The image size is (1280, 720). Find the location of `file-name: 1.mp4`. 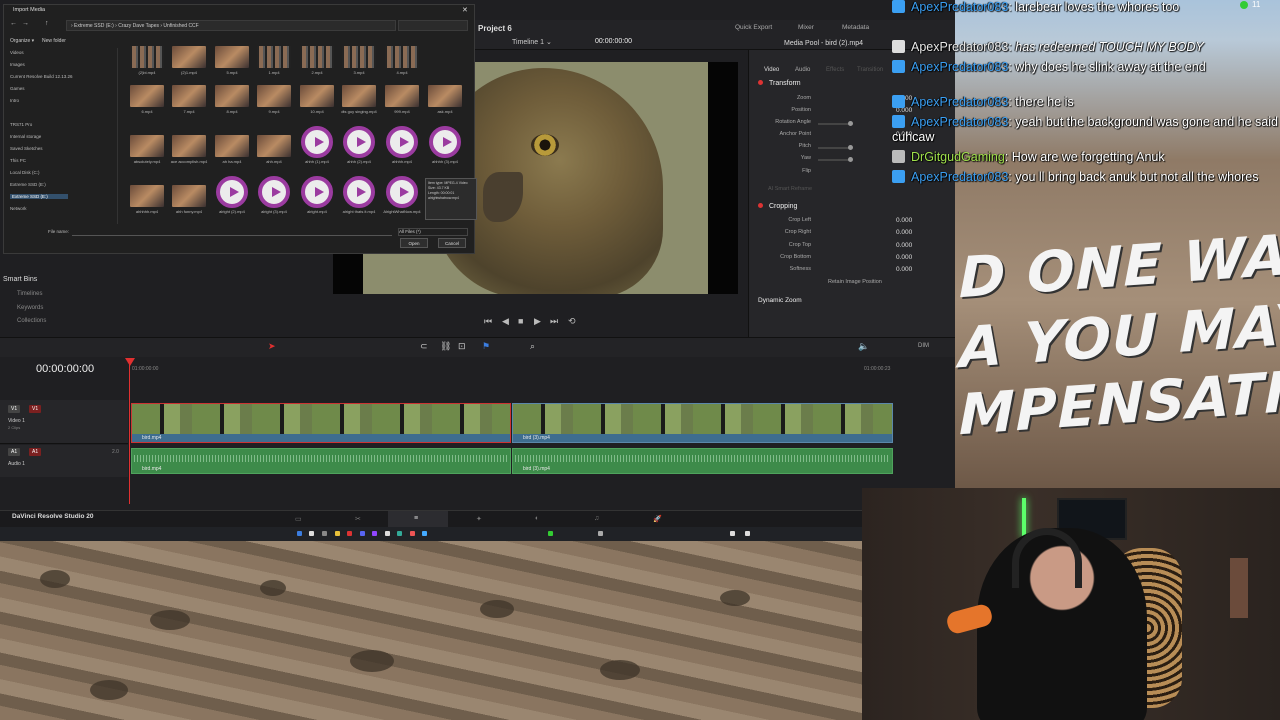

file-name: 1.mp4 is located at coordinates (274, 72).